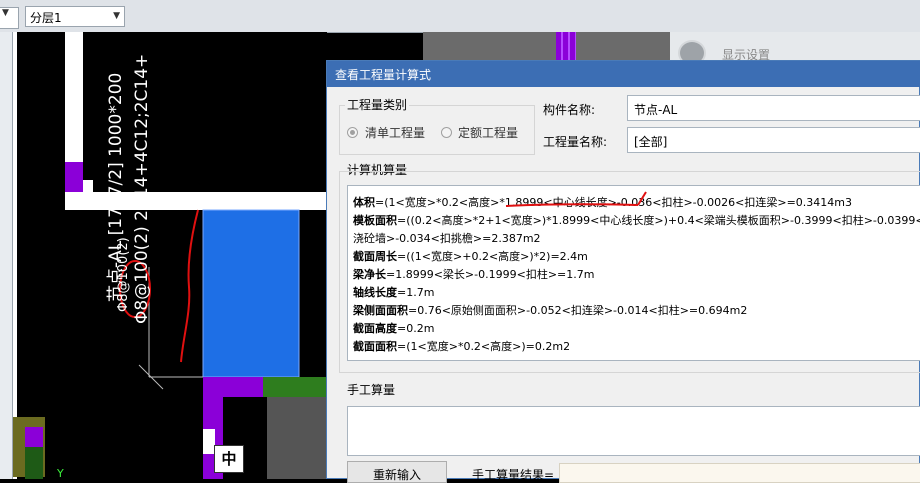  I want to click on purple-strip, so click(566, 46).